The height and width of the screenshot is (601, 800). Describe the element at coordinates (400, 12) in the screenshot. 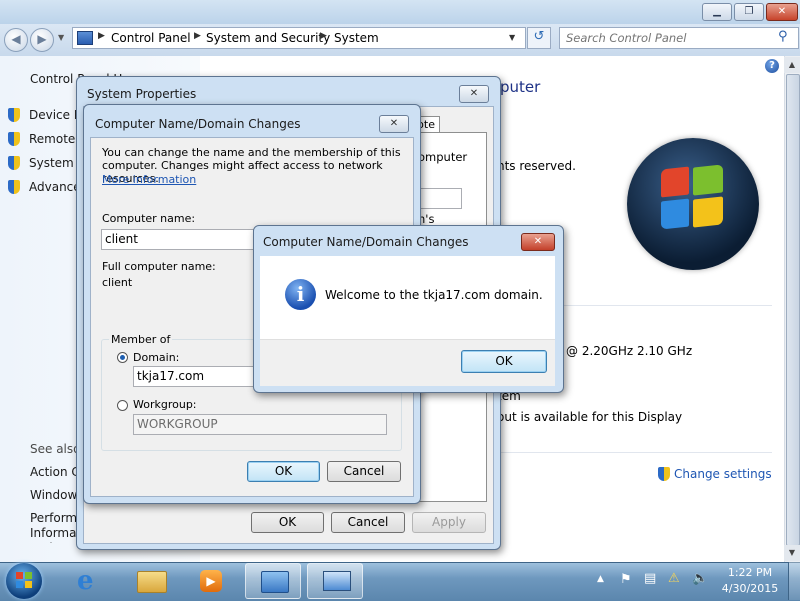

I see `window-titlebar` at that location.